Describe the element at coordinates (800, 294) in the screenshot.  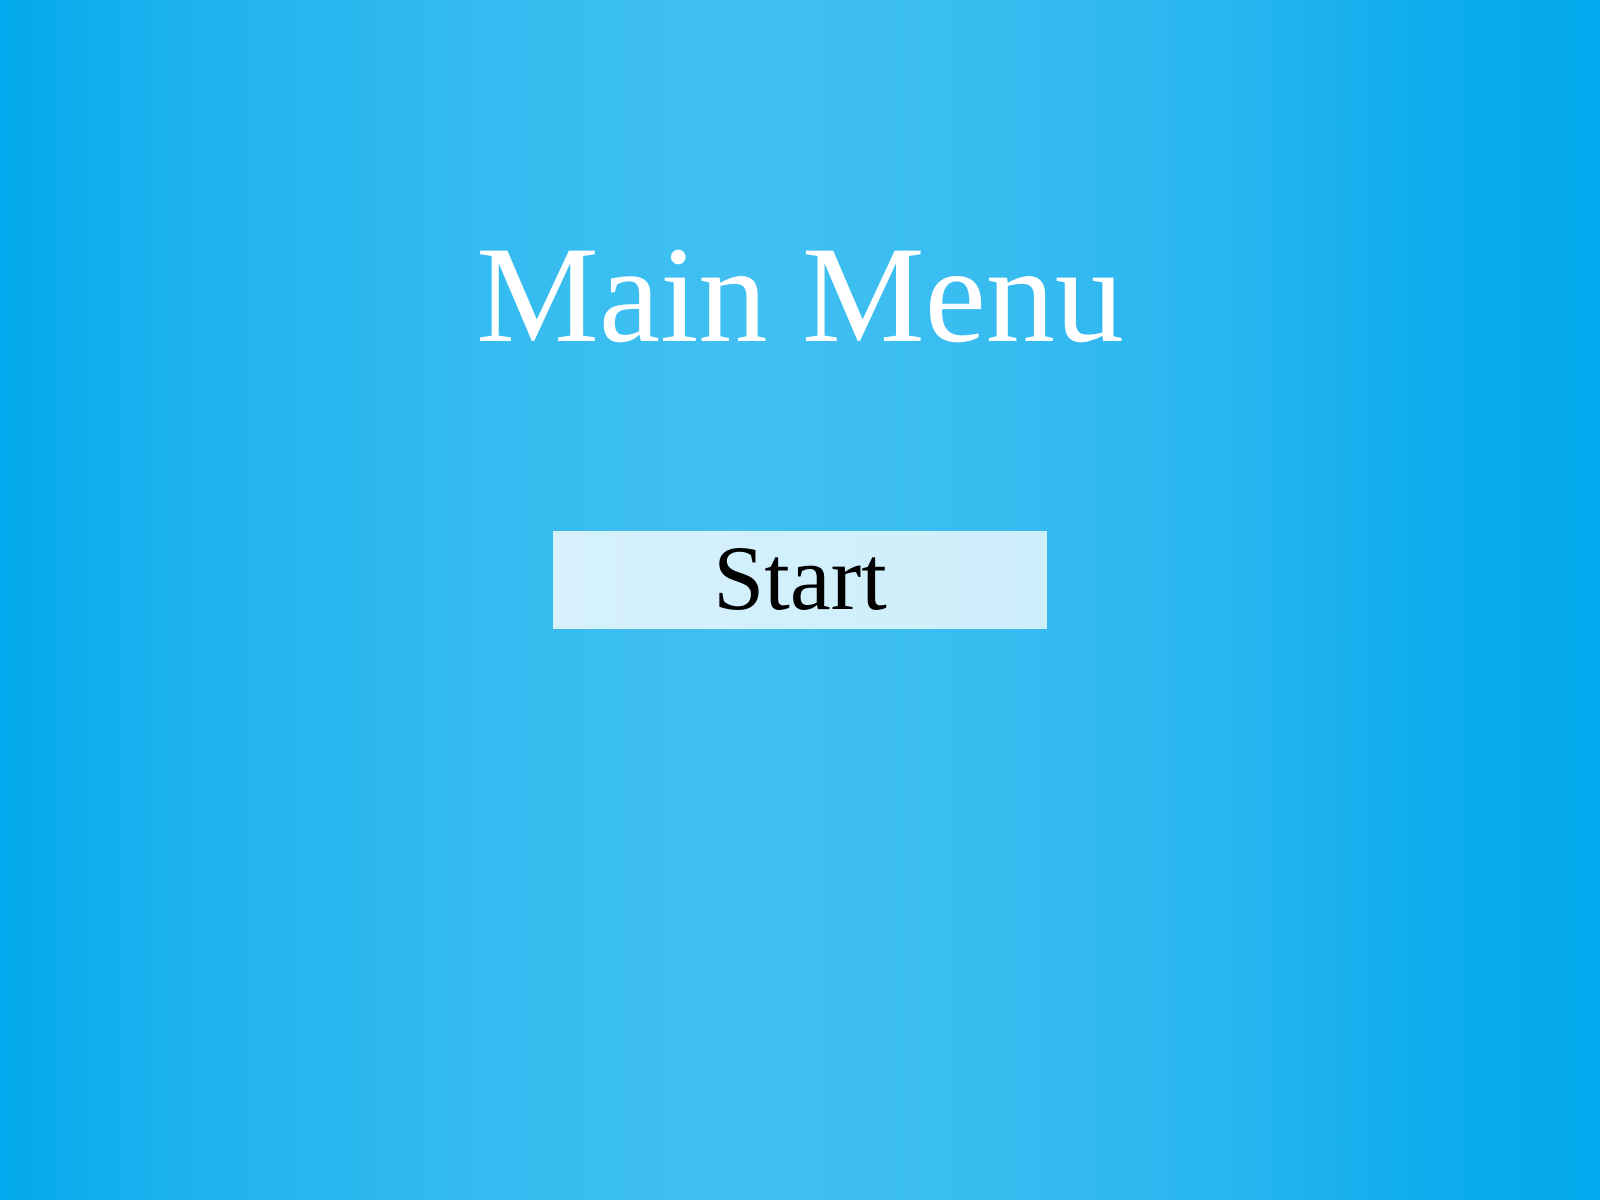
I see `main-menu-title: Main Menu` at that location.